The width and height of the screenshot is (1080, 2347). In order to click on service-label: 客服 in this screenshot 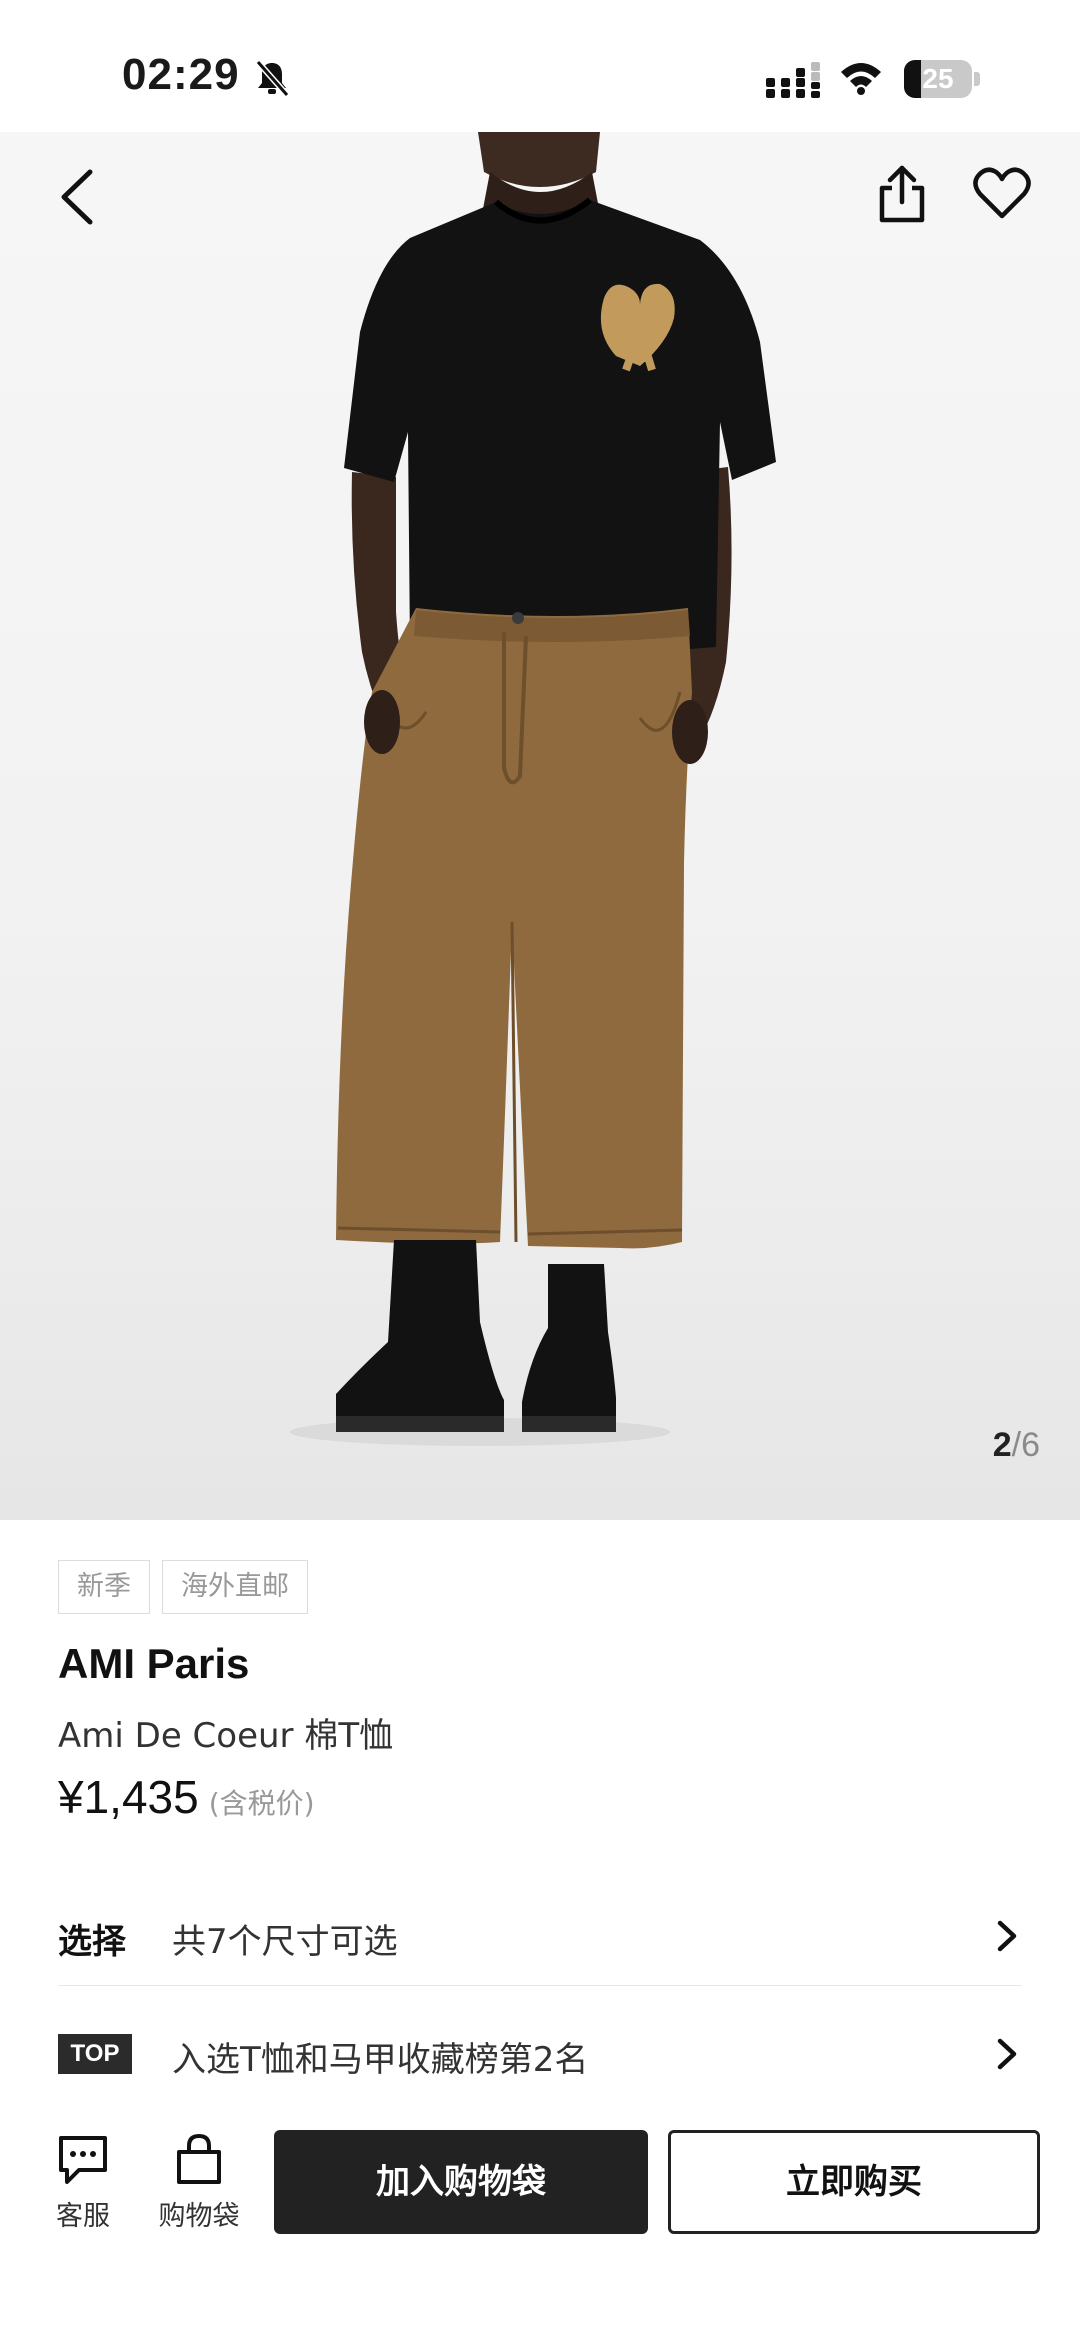, I will do `click(83, 2216)`.